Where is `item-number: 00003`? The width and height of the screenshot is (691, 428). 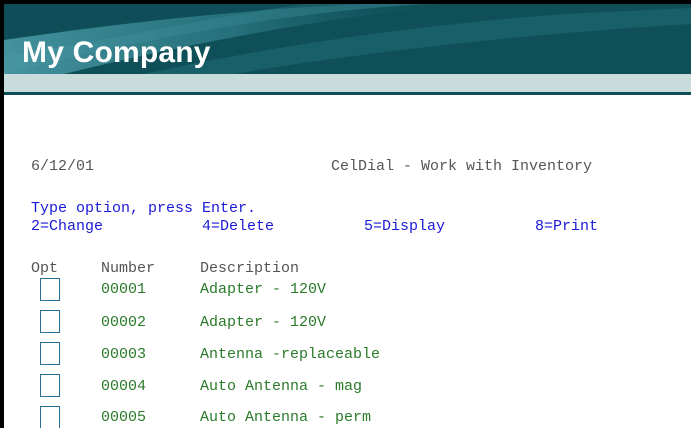 item-number: 00003 is located at coordinates (124, 354).